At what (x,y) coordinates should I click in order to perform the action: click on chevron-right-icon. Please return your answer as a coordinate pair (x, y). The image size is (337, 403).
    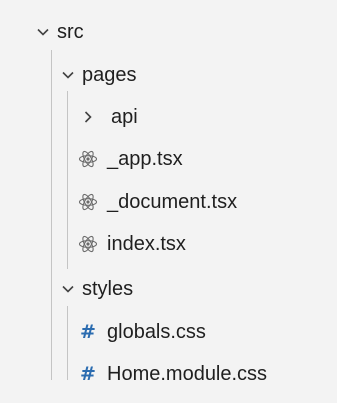
    Looking at the image, I should click on (88, 117).